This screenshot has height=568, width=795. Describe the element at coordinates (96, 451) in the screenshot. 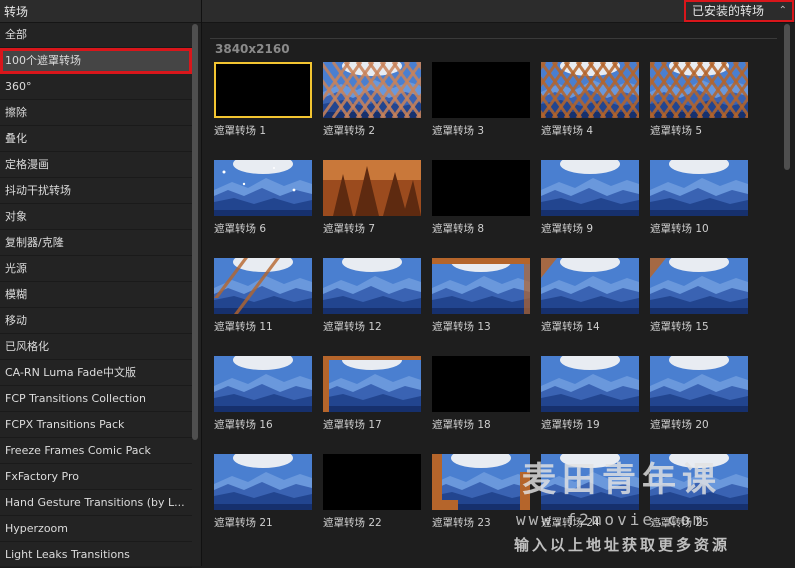

I see `sidebar-category-item: Freeze Frames Comic Pack` at that location.